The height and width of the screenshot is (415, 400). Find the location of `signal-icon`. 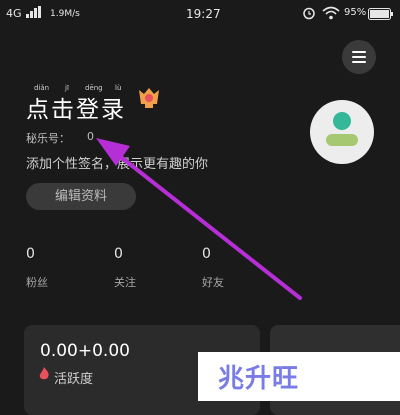

signal-icon is located at coordinates (33, 12).